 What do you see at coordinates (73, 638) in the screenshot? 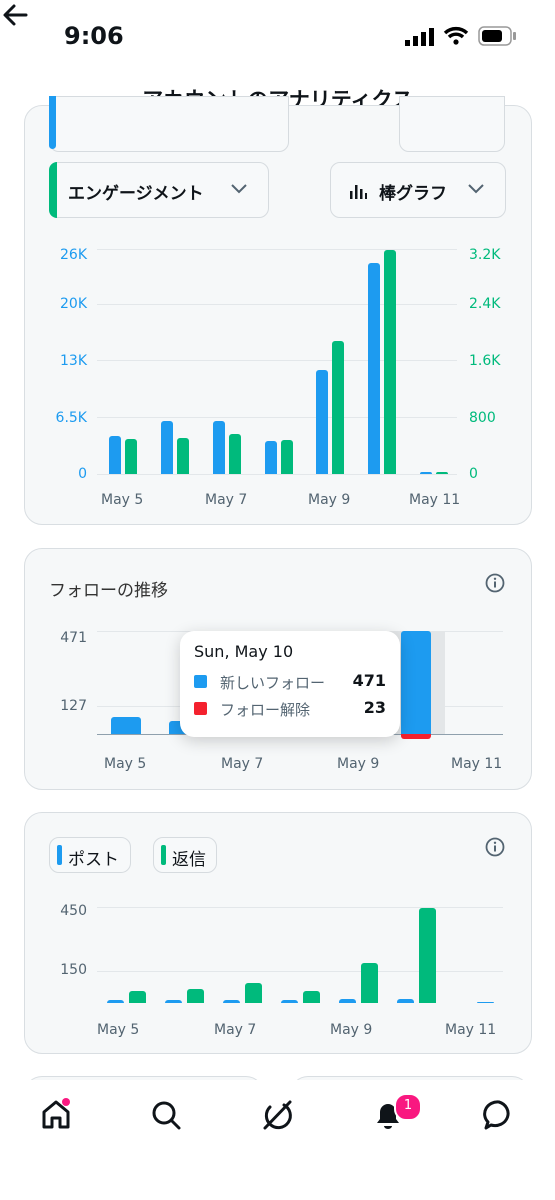
I see `y-tick: 471` at bounding box center [73, 638].